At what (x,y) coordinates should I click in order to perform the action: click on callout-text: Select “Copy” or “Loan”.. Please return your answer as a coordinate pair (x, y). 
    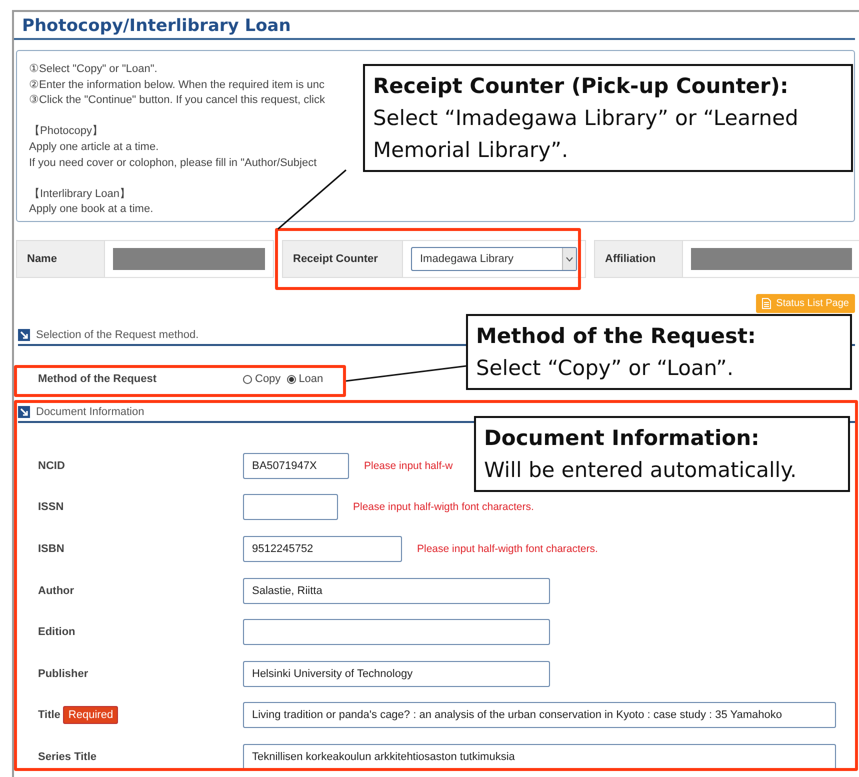
    Looking at the image, I should click on (605, 368).